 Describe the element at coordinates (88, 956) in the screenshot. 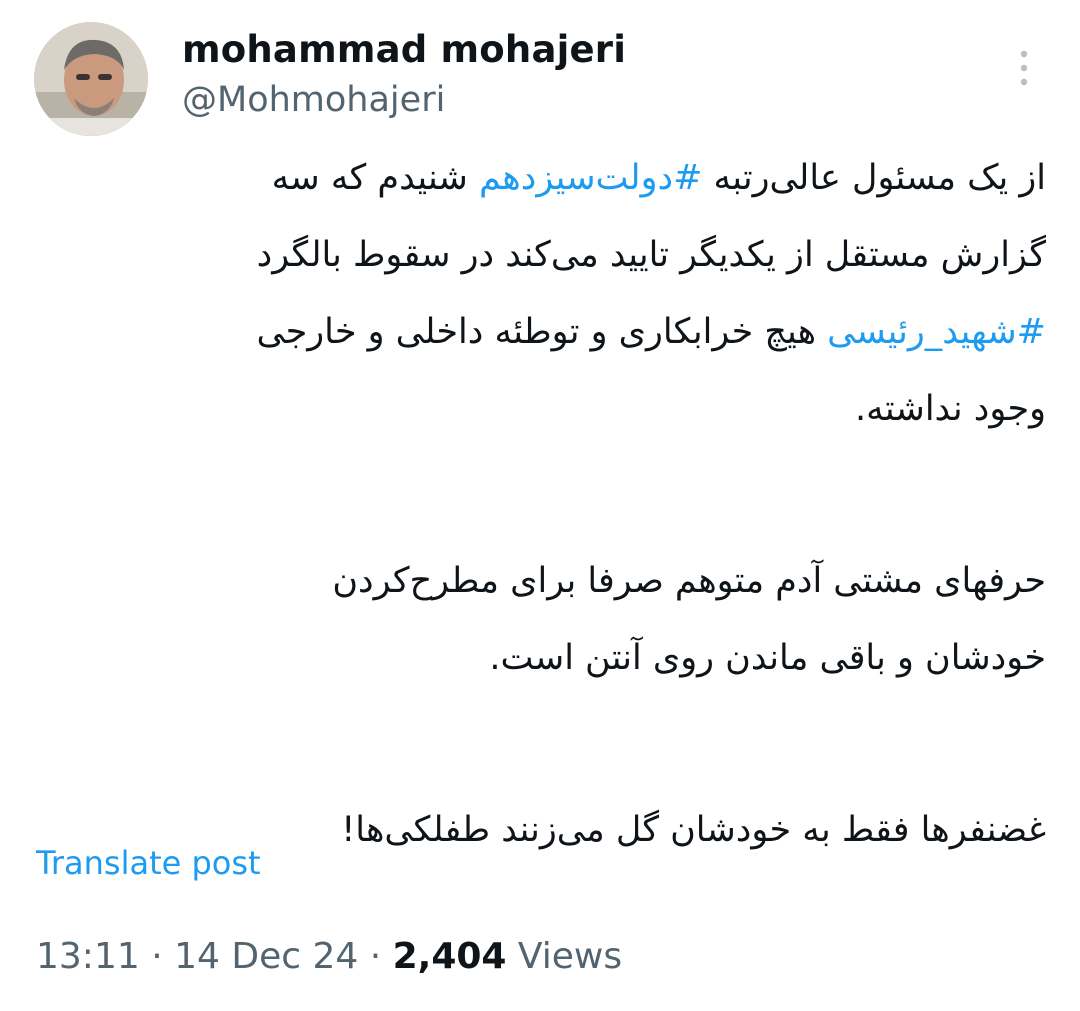

I see `post-time: 13:11` at that location.